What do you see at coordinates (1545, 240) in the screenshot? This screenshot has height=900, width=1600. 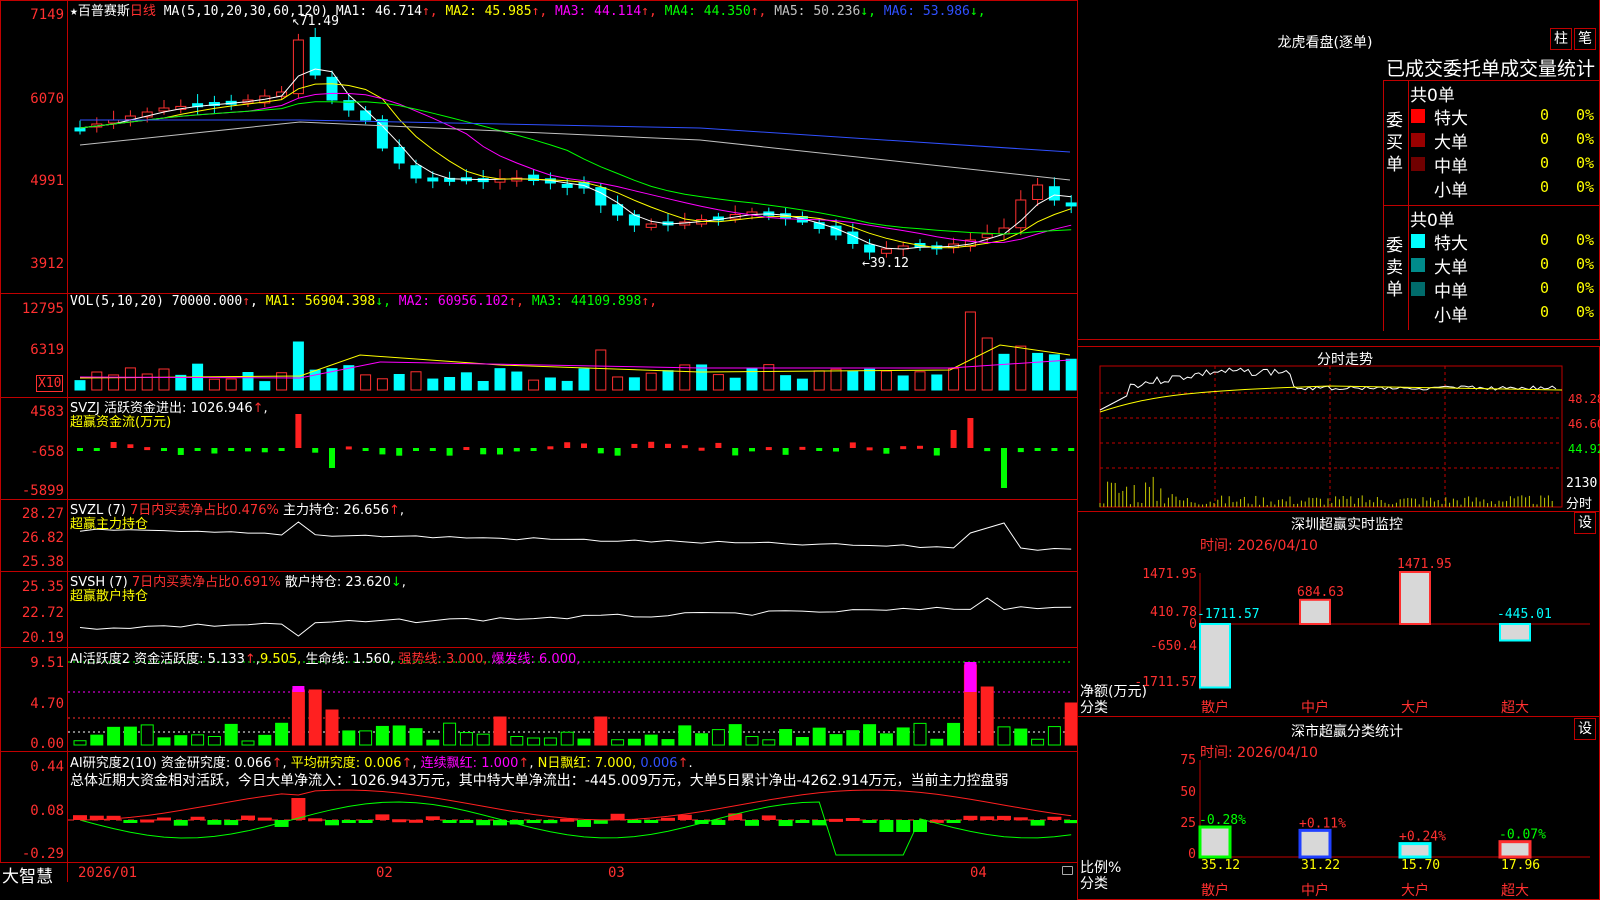 I see `sell-row-count-1: 0` at bounding box center [1545, 240].